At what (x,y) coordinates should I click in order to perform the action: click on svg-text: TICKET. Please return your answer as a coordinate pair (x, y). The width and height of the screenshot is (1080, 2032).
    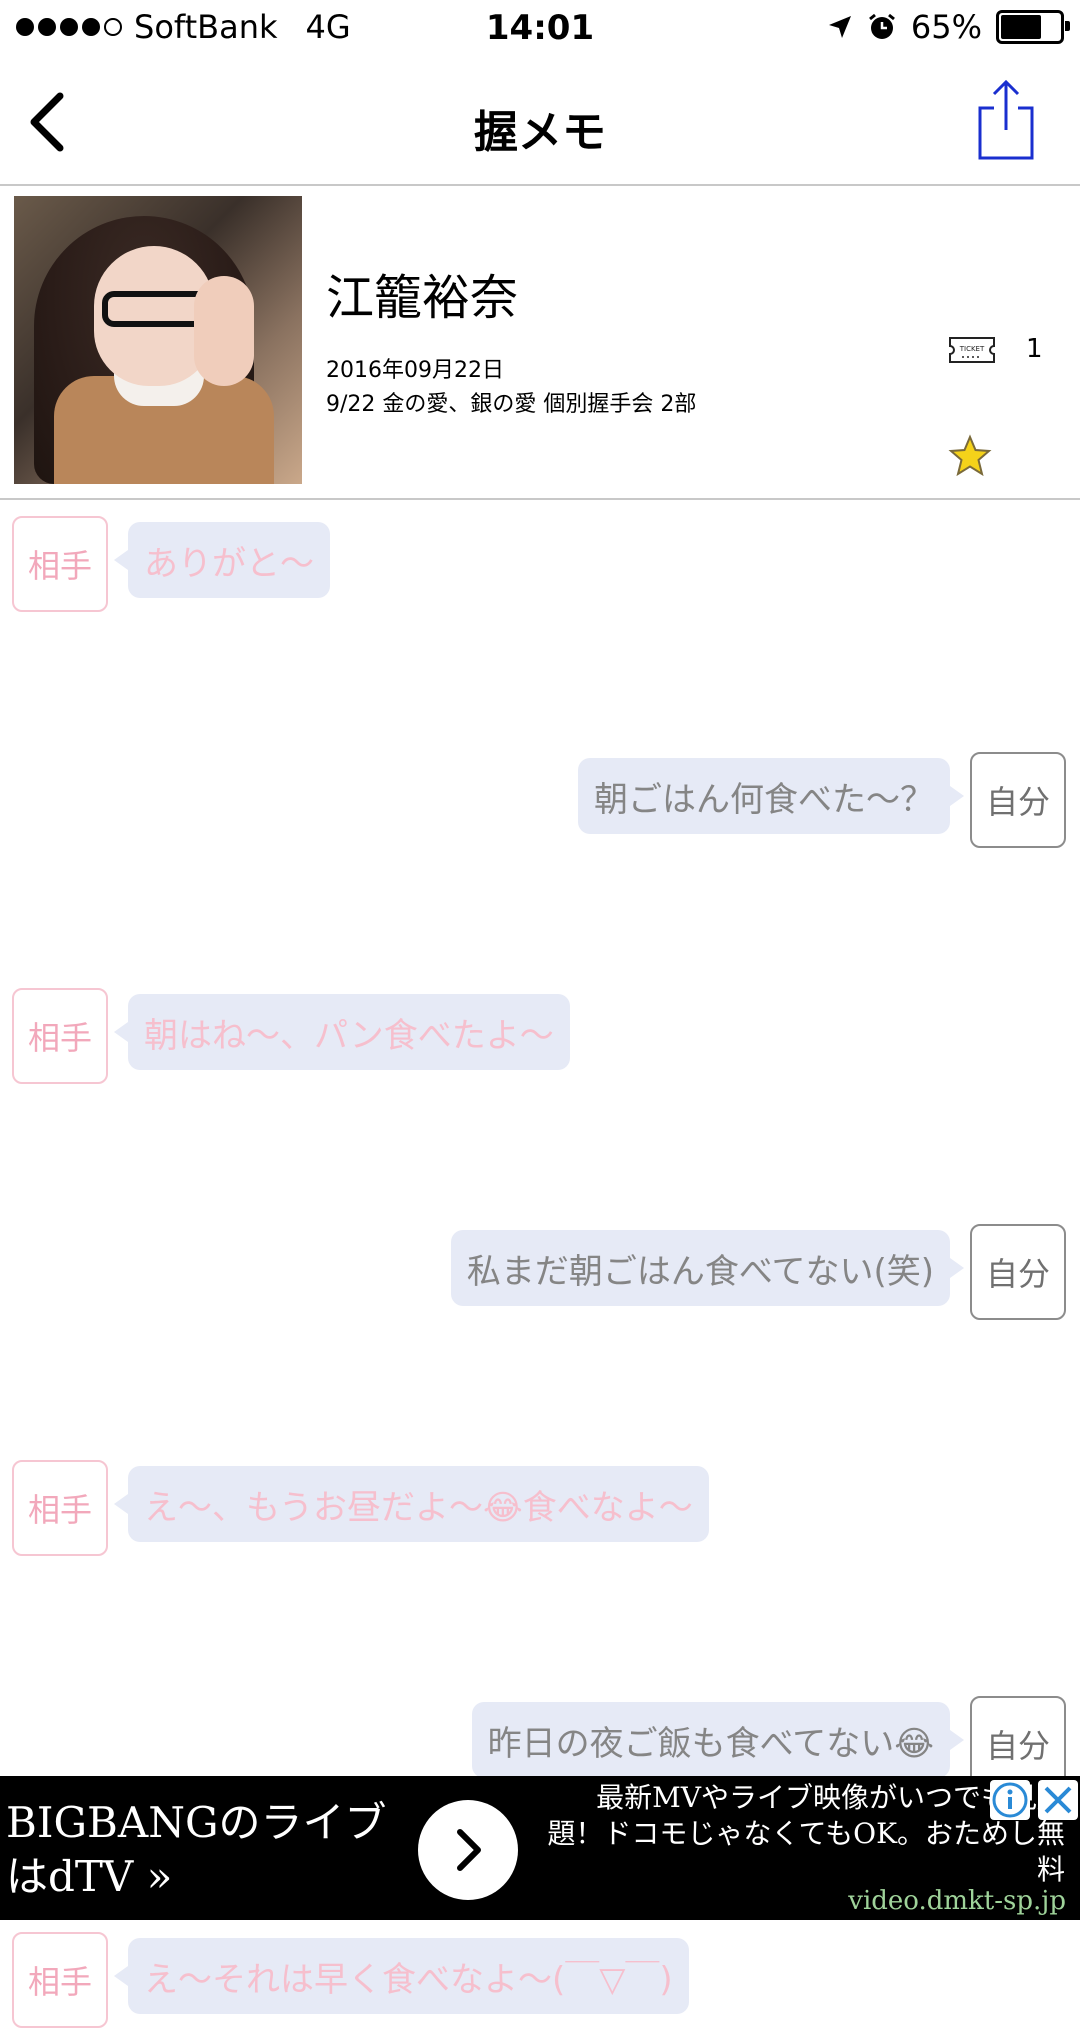
    Looking at the image, I should click on (972, 349).